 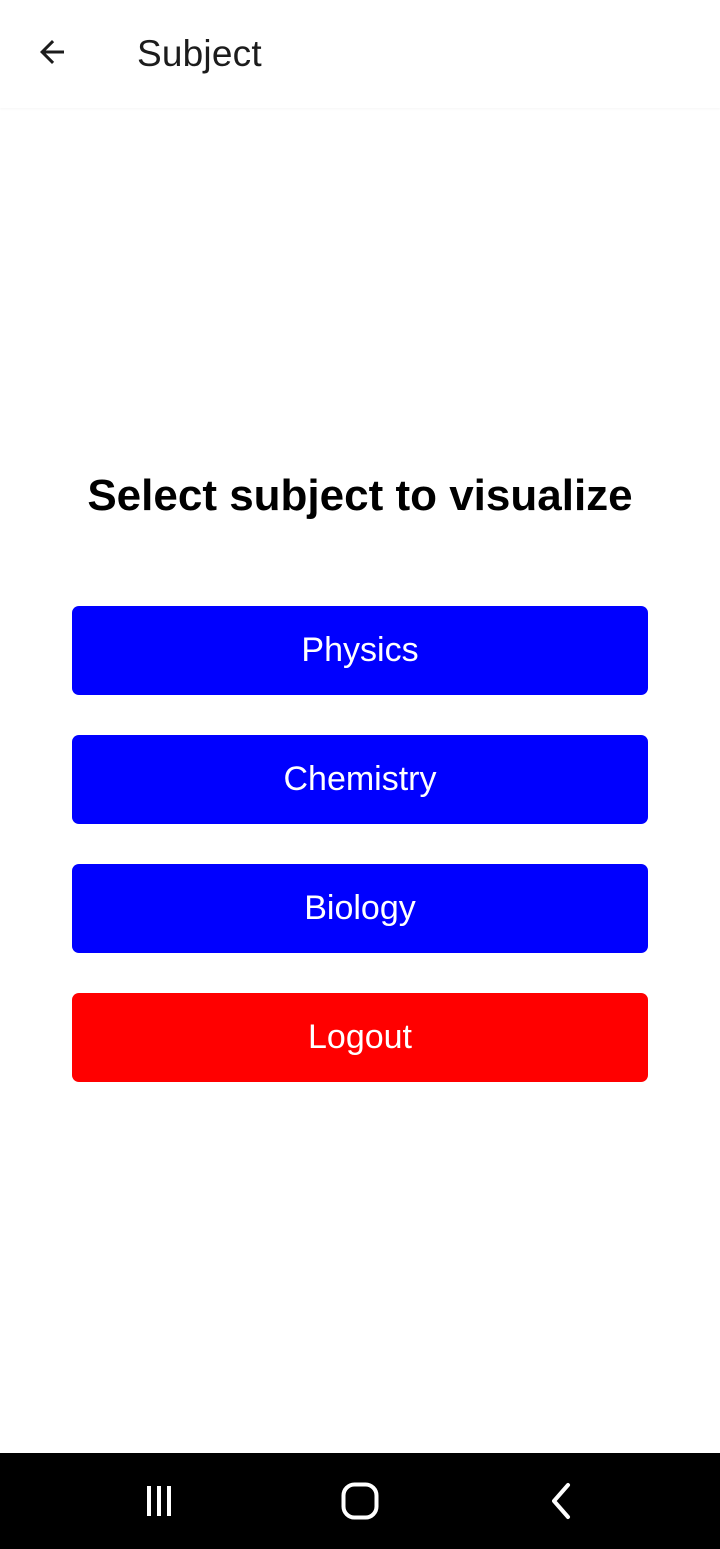 What do you see at coordinates (360, 908) in the screenshot?
I see `biology-button: Biology` at bounding box center [360, 908].